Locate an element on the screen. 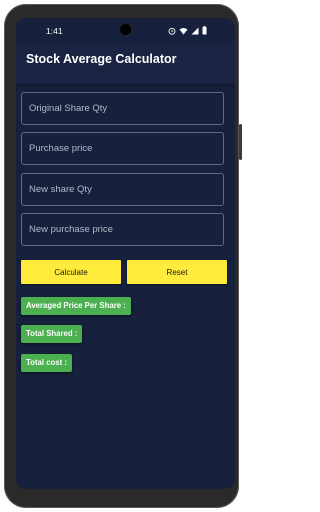 The width and height of the screenshot is (320, 512). new-share-qty-input is located at coordinates (122, 189).